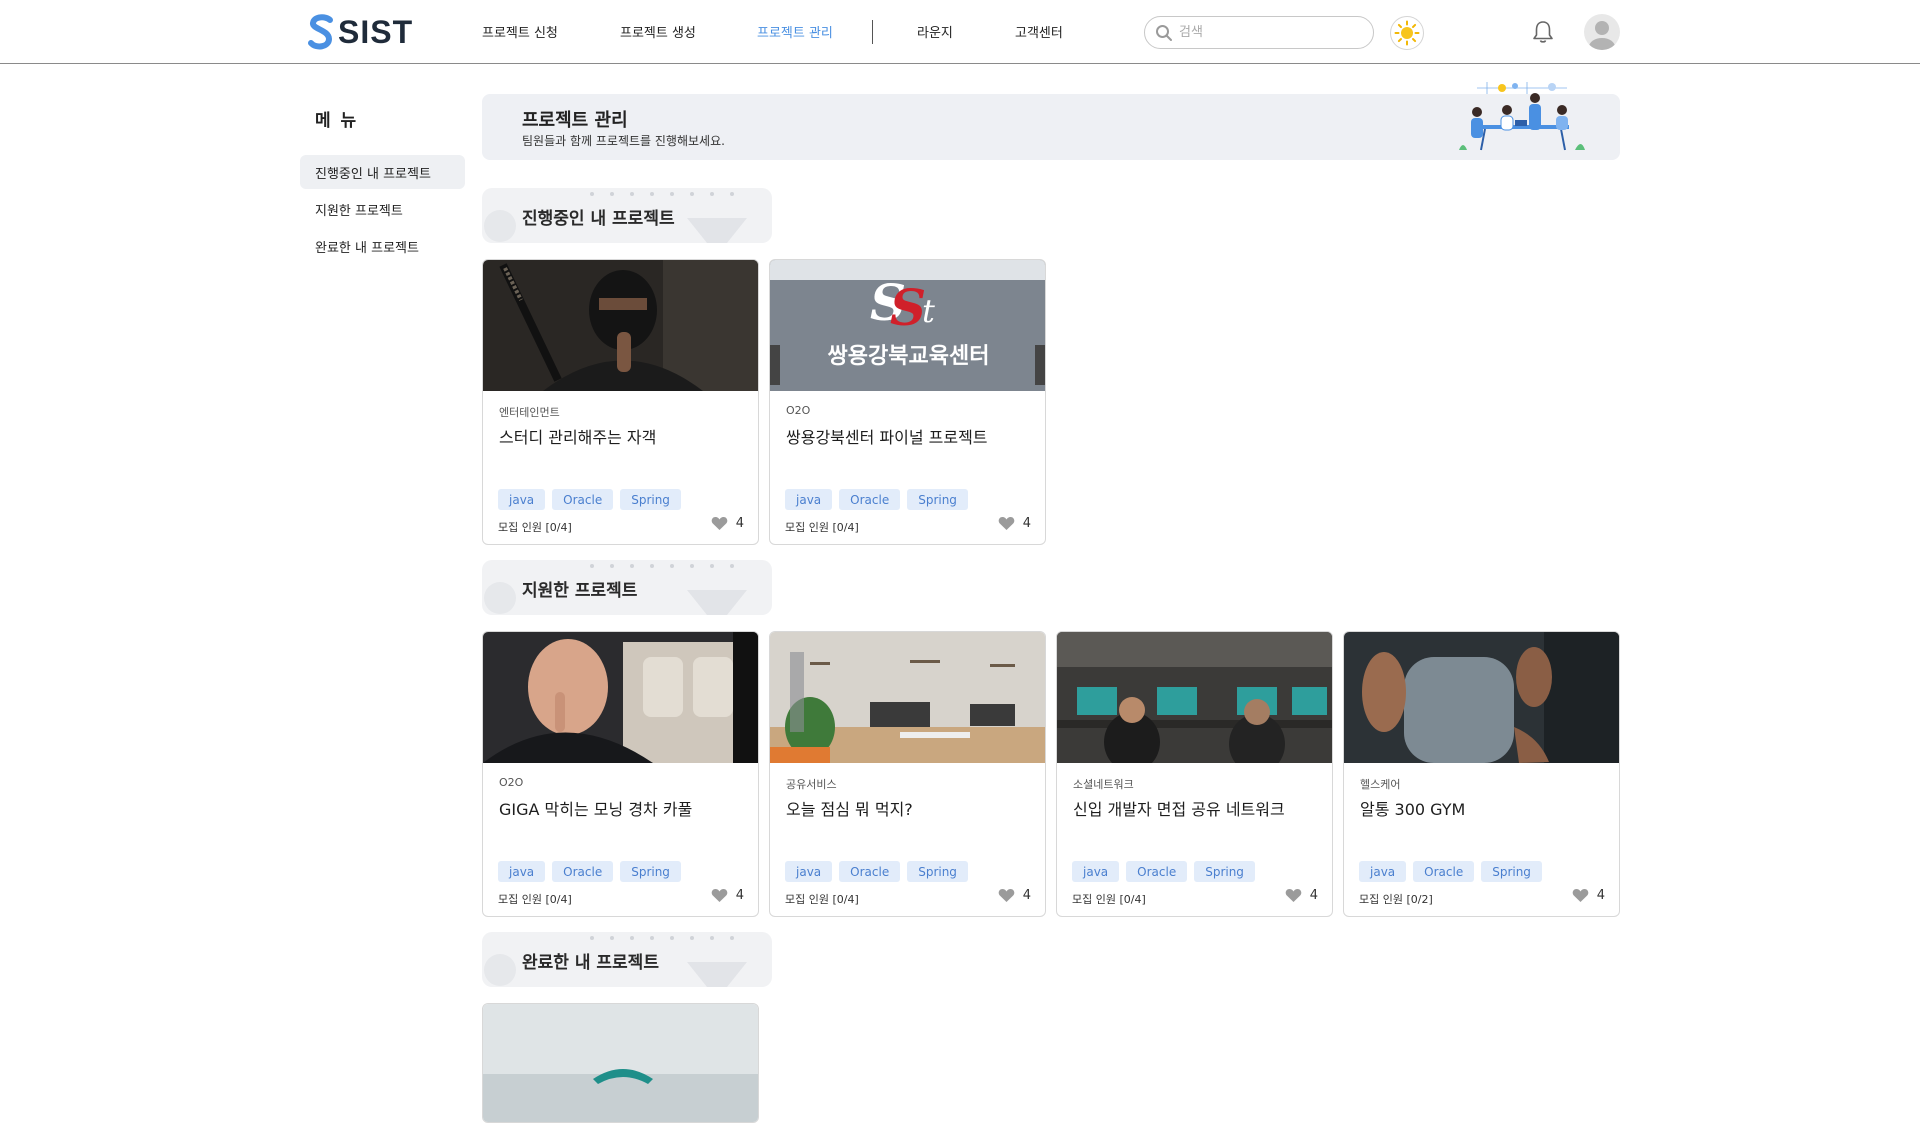 This screenshot has height=1123, width=1920. Describe the element at coordinates (1522, 116) in the screenshot. I see `team-meeting-illustration` at that location.